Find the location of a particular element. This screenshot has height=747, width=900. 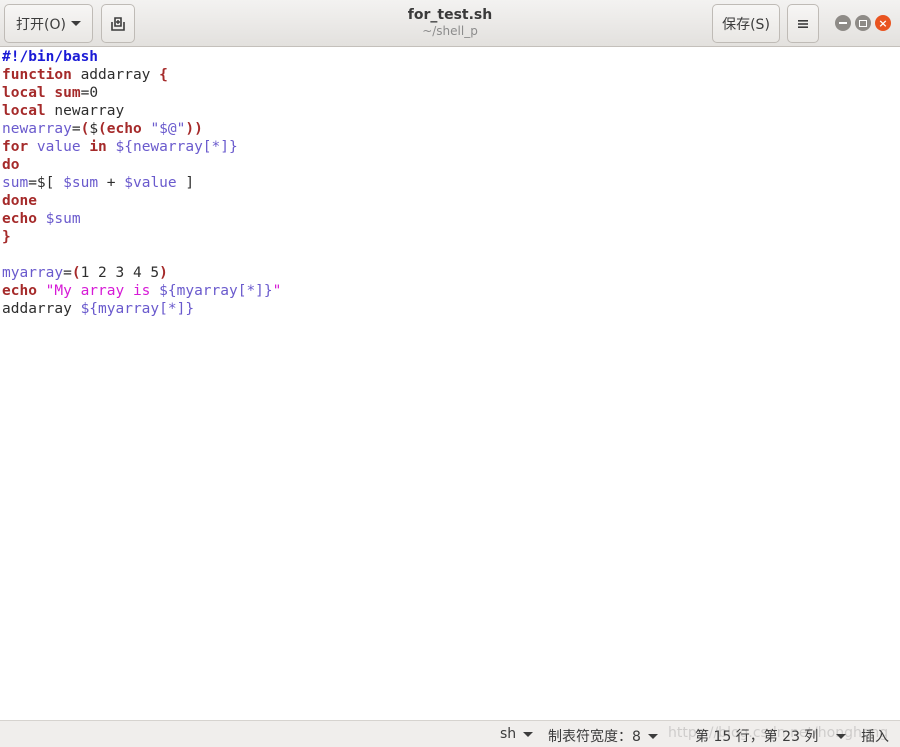

insert-mode-label: 插入 is located at coordinates (875, 737).